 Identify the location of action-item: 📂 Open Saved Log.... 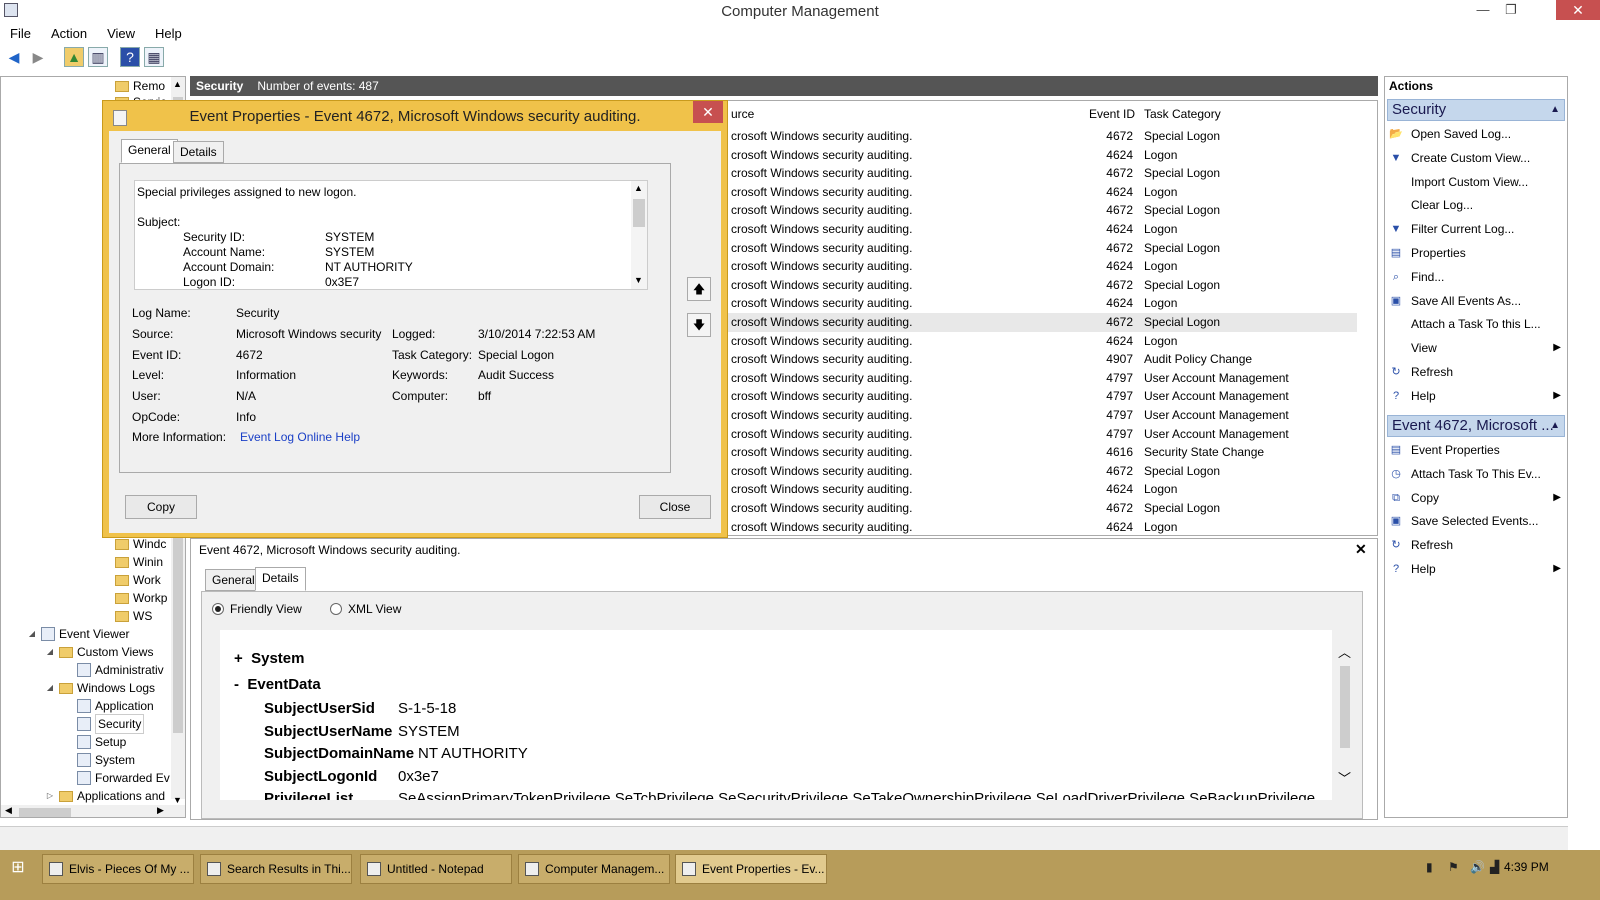
(1476, 134).